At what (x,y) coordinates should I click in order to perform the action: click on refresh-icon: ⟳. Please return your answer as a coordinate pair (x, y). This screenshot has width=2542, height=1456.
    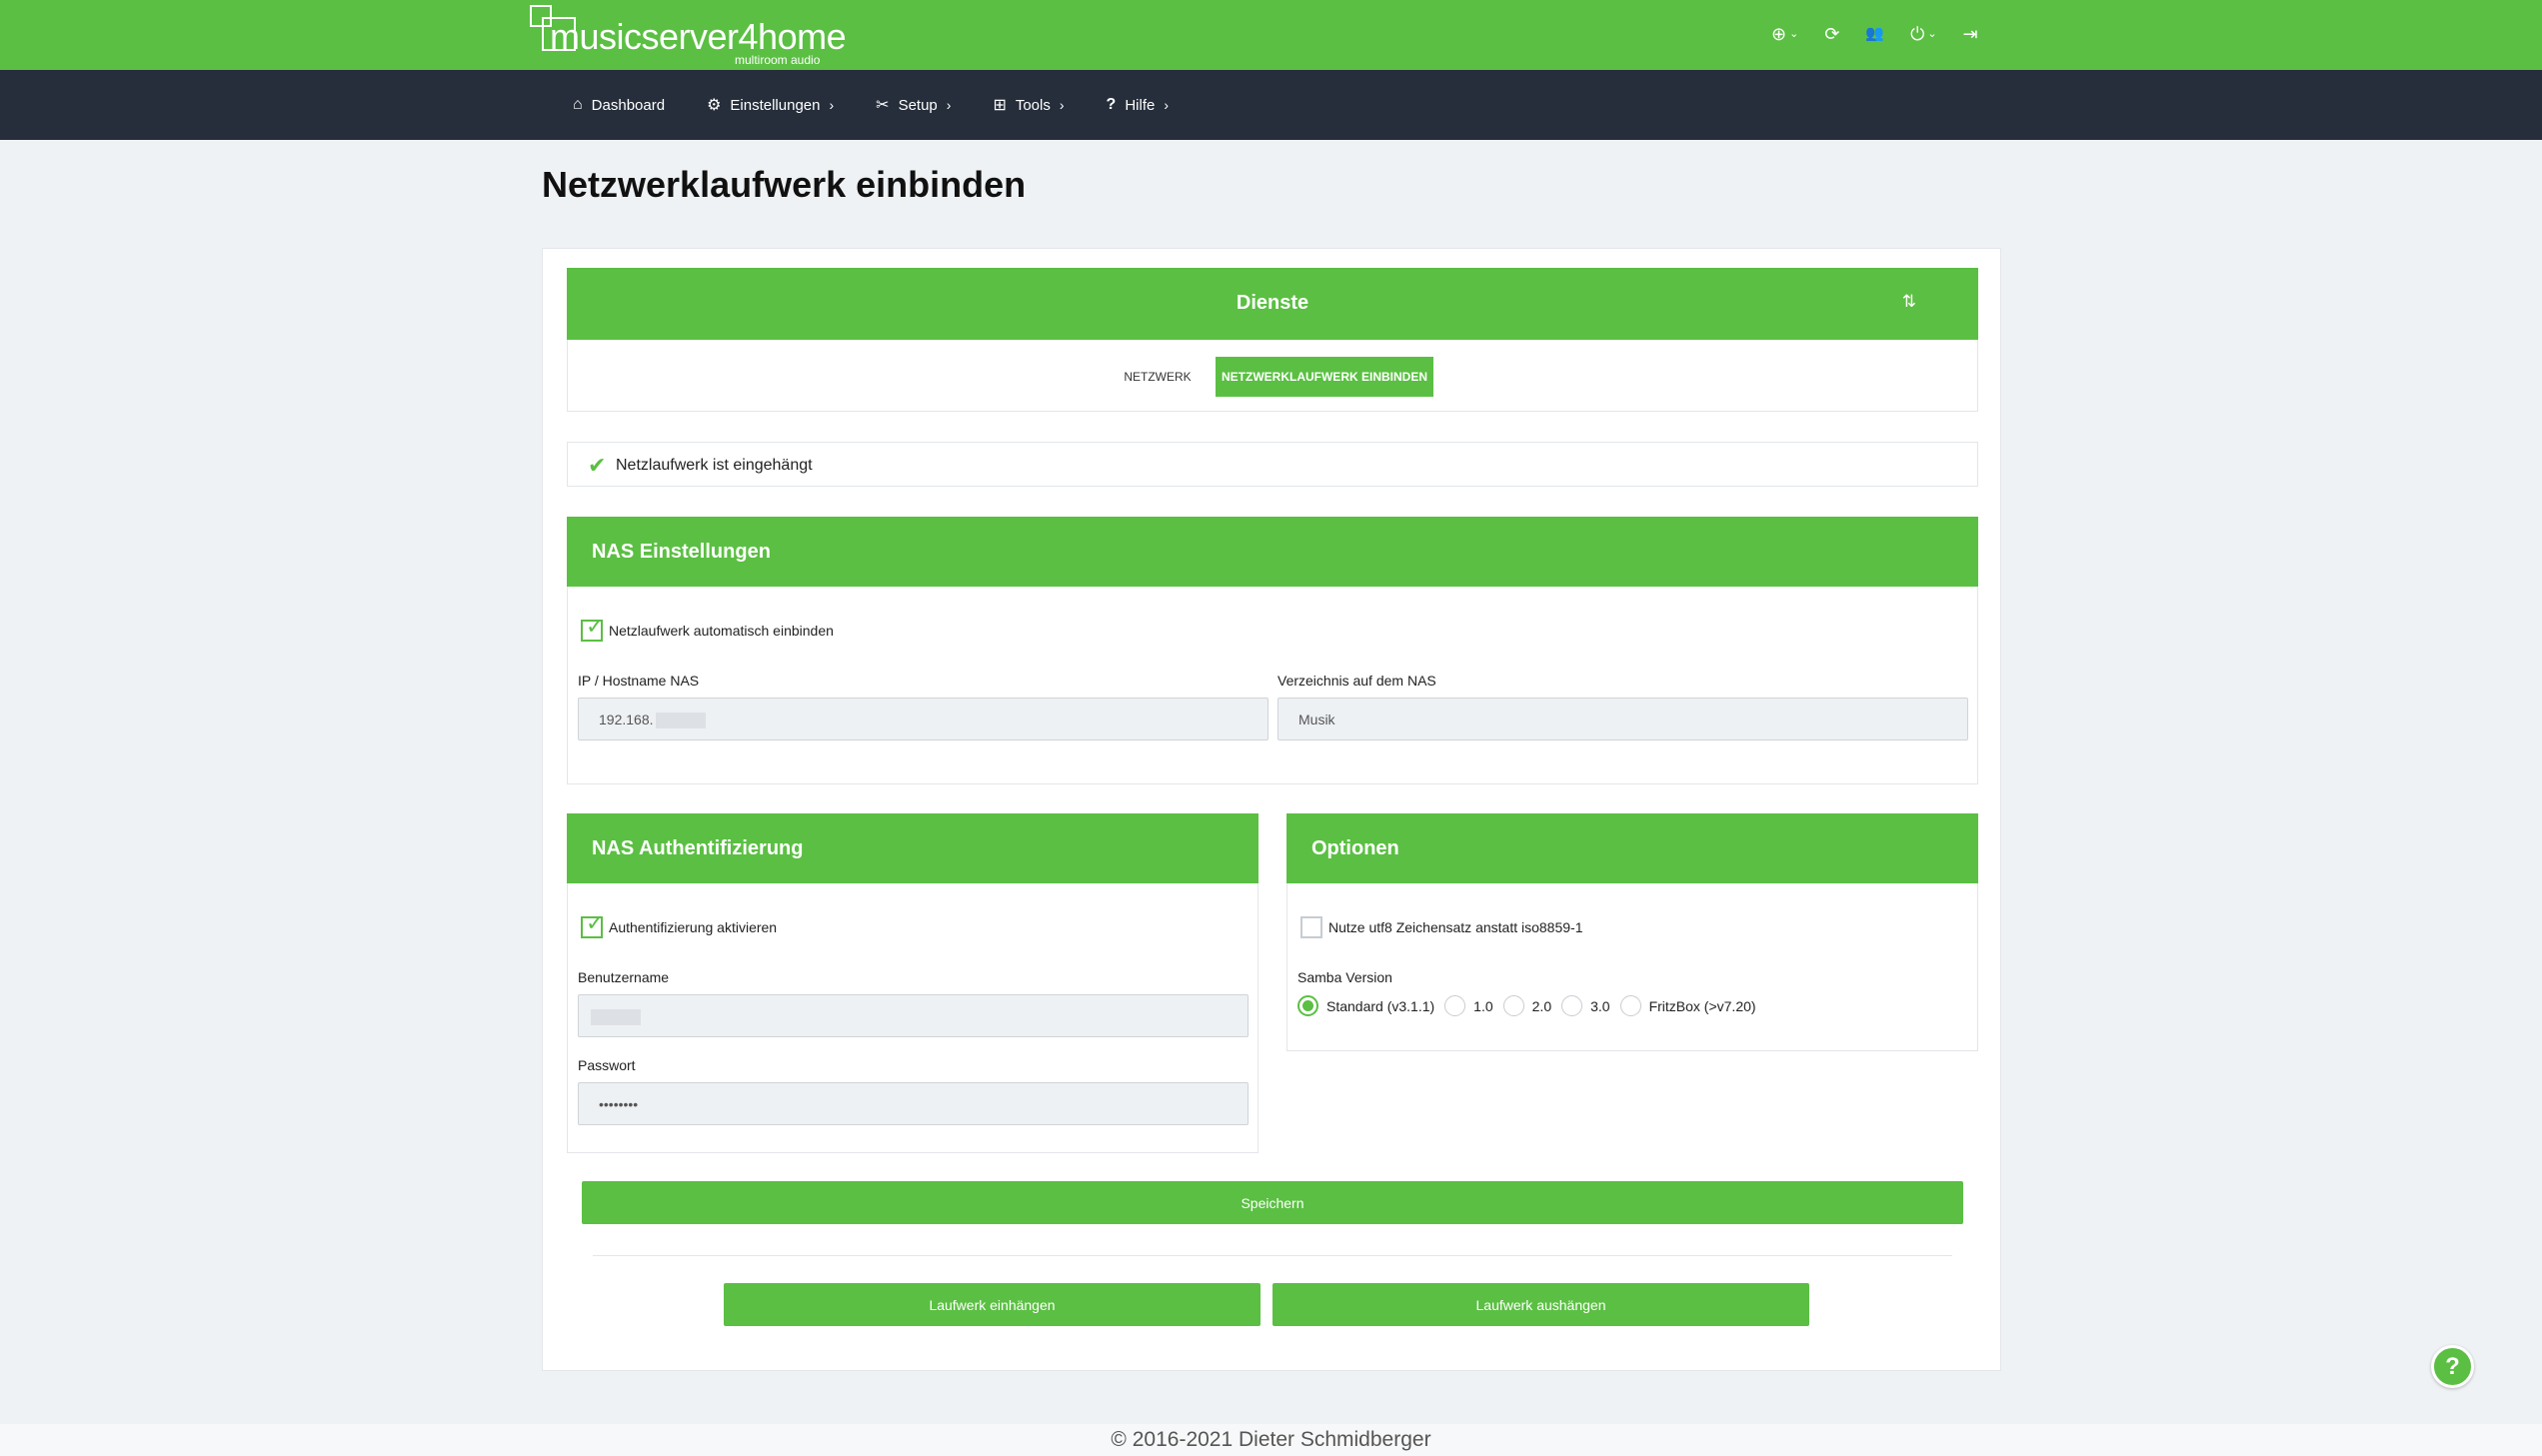
    Looking at the image, I should click on (1832, 34).